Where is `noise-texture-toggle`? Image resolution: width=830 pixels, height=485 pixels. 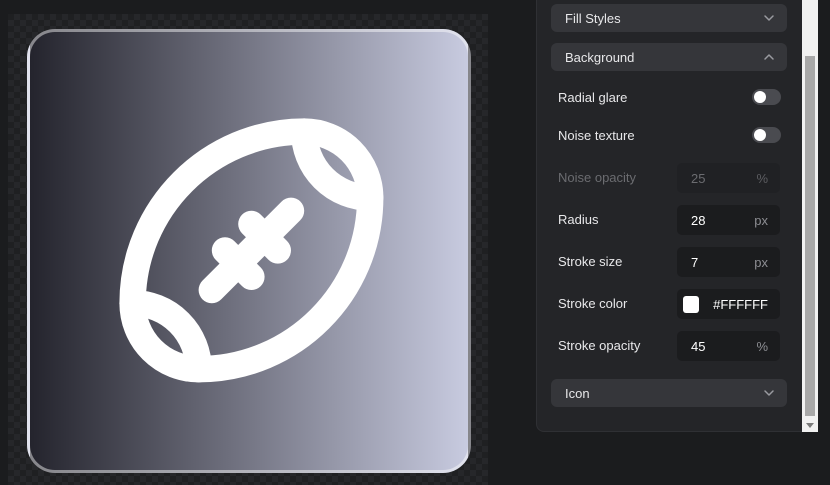
noise-texture-toggle is located at coordinates (766, 135).